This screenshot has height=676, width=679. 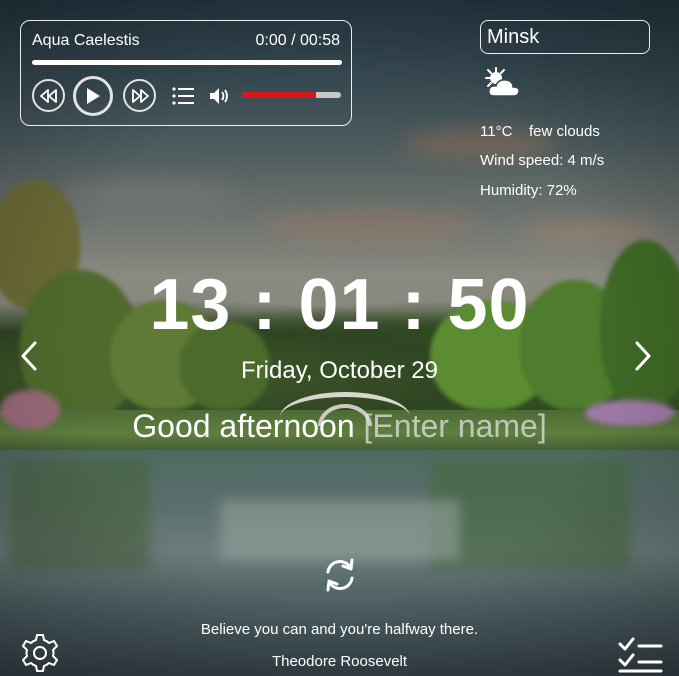 What do you see at coordinates (243, 426) in the screenshot?
I see `greeting-text: Good afternoon` at bounding box center [243, 426].